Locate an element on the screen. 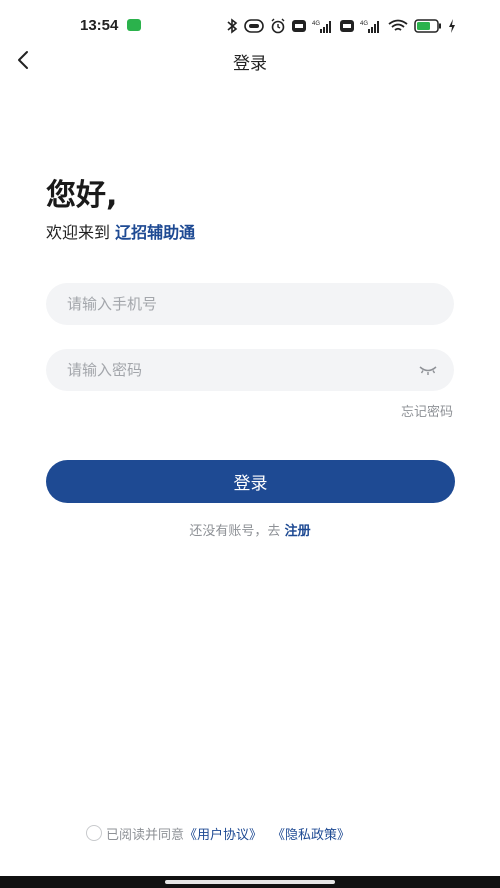 The height and width of the screenshot is (888, 500). app-name: 辽招辅助通 is located at coordinates (155, 232).